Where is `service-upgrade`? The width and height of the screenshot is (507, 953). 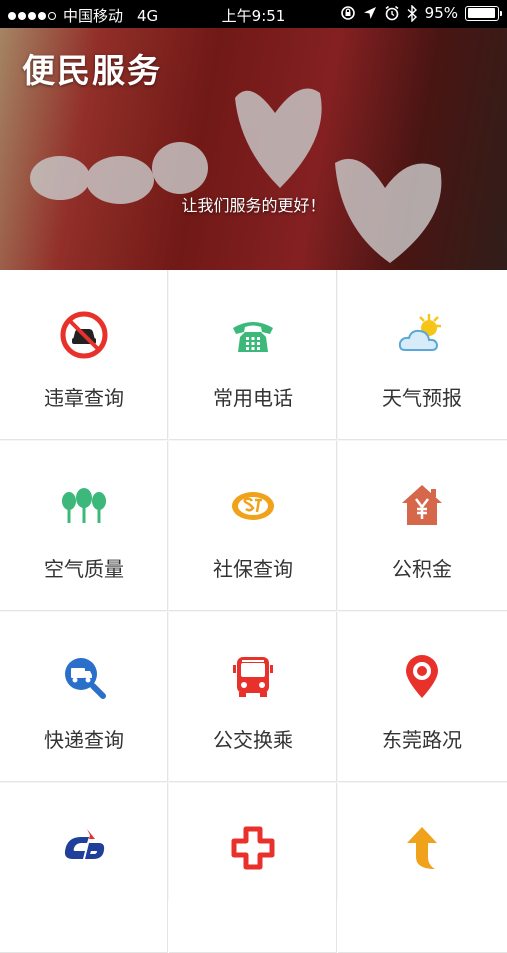
service-upgrade is located at coordinates (422, 868).